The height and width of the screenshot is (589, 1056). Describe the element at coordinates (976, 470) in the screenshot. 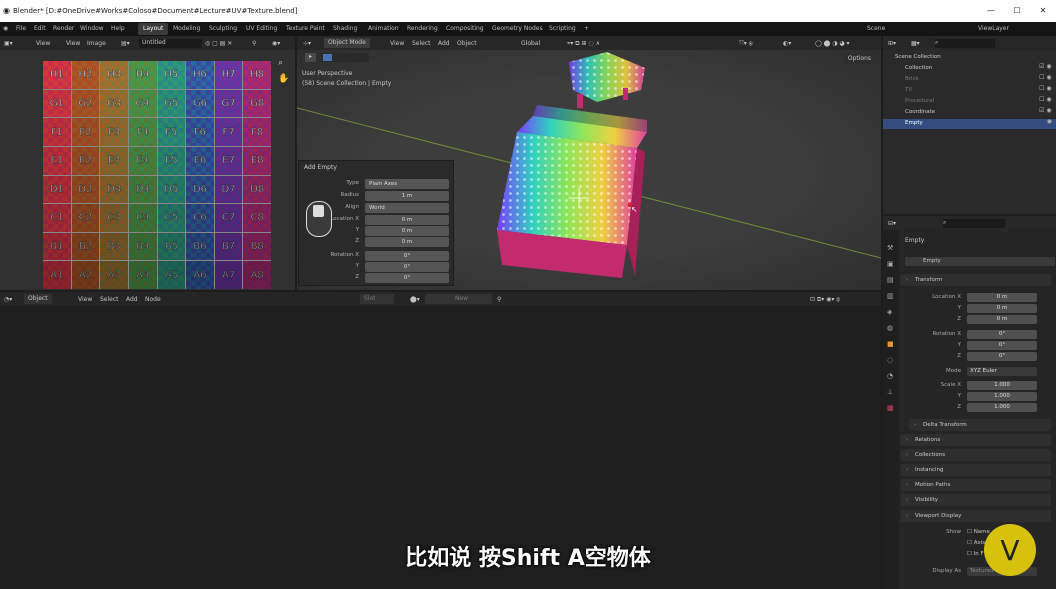

I see `instancing-section: Instancing` at that location.